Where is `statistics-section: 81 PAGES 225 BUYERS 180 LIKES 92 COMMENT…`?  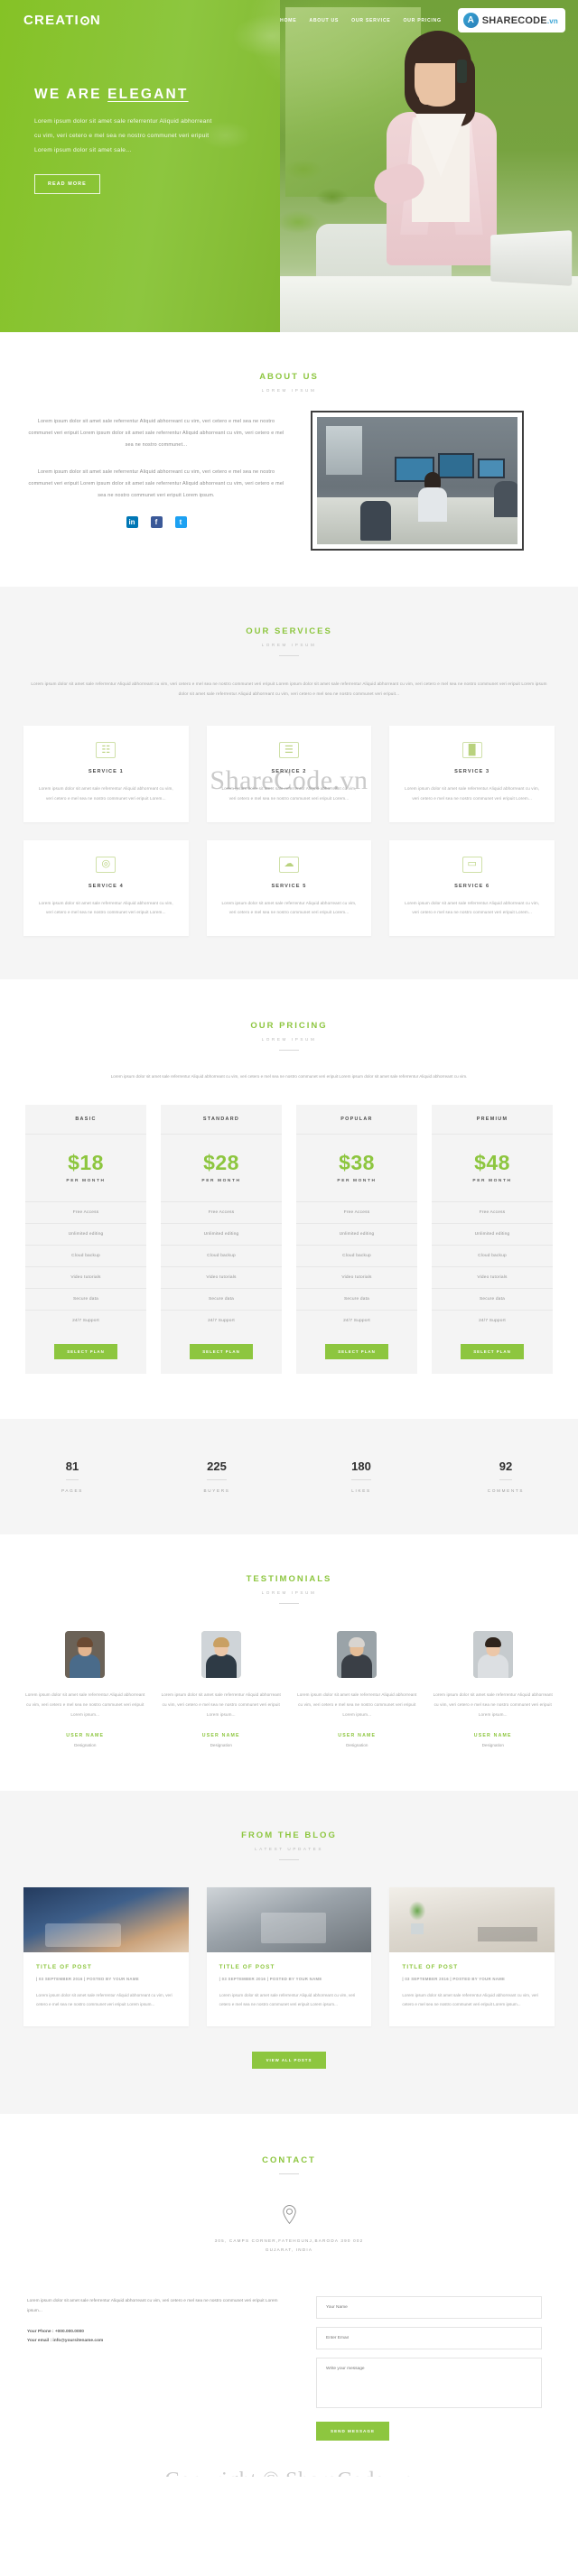
statistics-section: 81 PAGES 225 BUYERS 180 LIKES 92 COMMENT… is located at coordinates (289, 1477).